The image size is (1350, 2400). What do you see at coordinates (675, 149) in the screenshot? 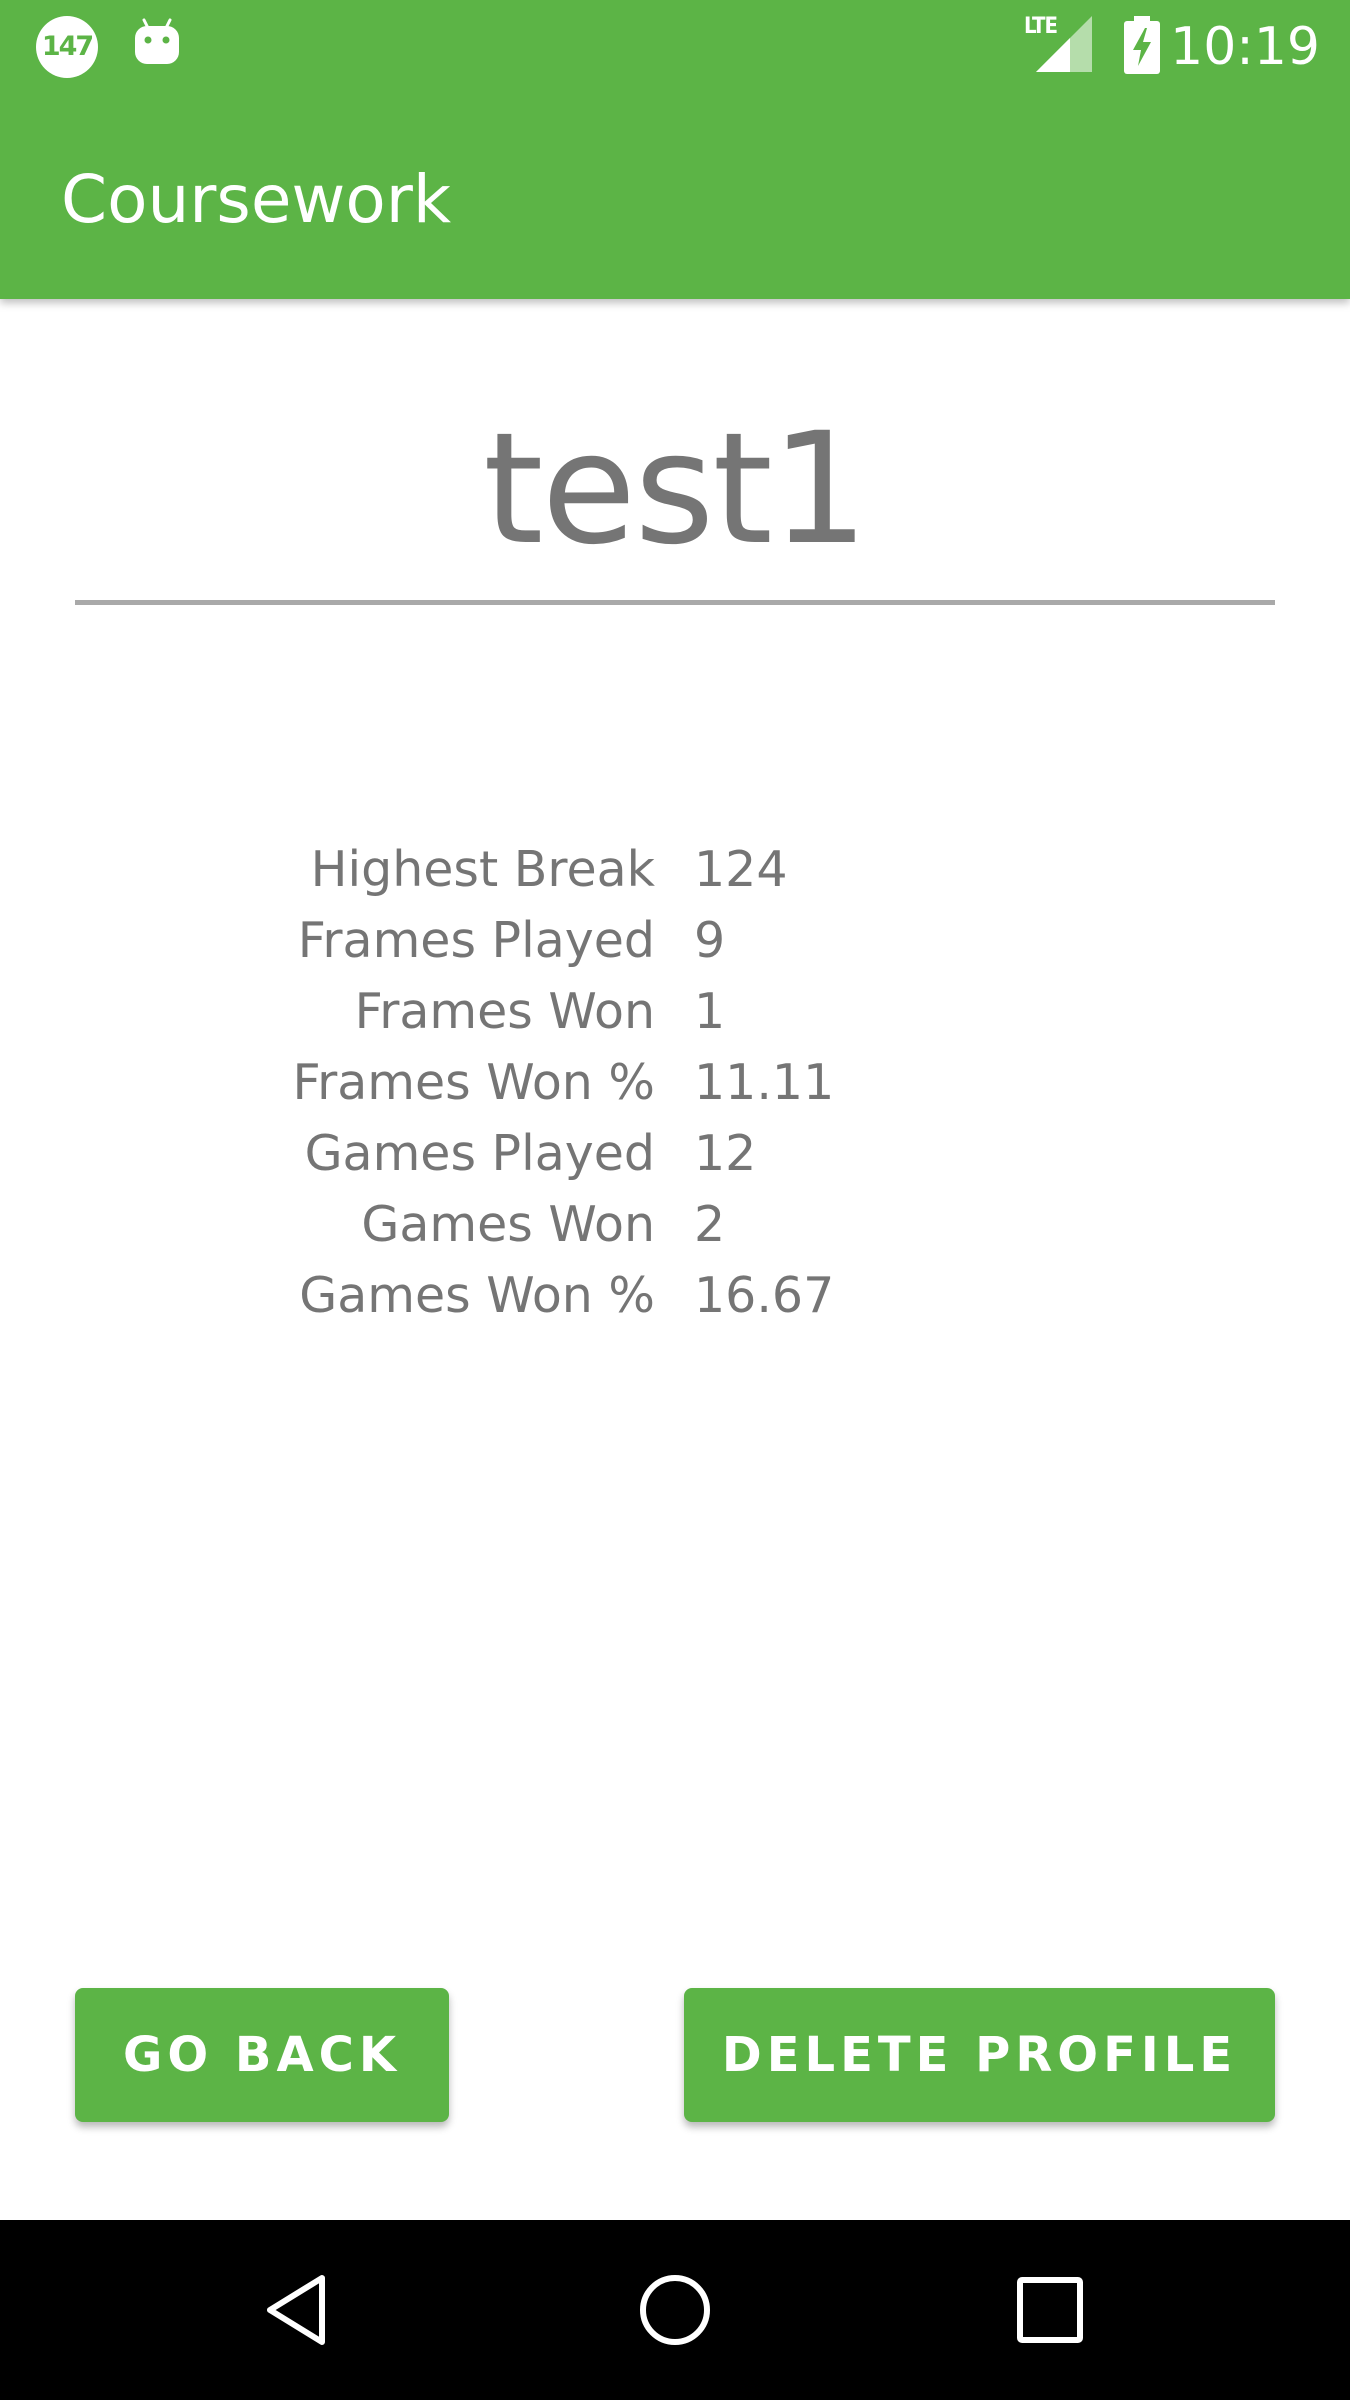
I see `app-header: 147 LTE 10:19 Coursework` at bounding box center [675, 149].